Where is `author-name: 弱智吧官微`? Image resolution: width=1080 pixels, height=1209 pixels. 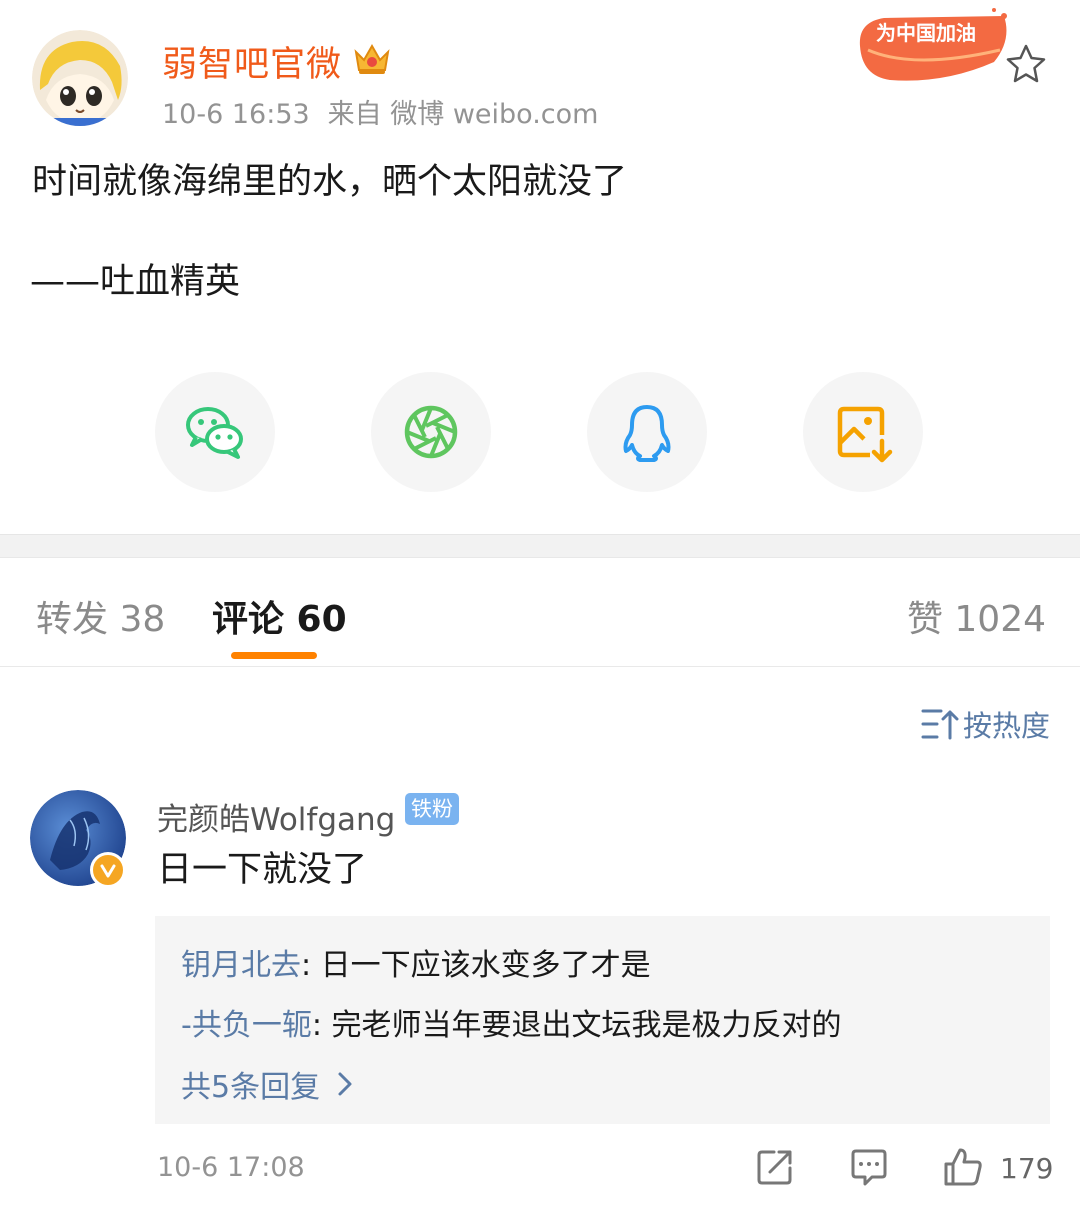
author-name: 弱智吧官微 is located at coordinates (252, 61).